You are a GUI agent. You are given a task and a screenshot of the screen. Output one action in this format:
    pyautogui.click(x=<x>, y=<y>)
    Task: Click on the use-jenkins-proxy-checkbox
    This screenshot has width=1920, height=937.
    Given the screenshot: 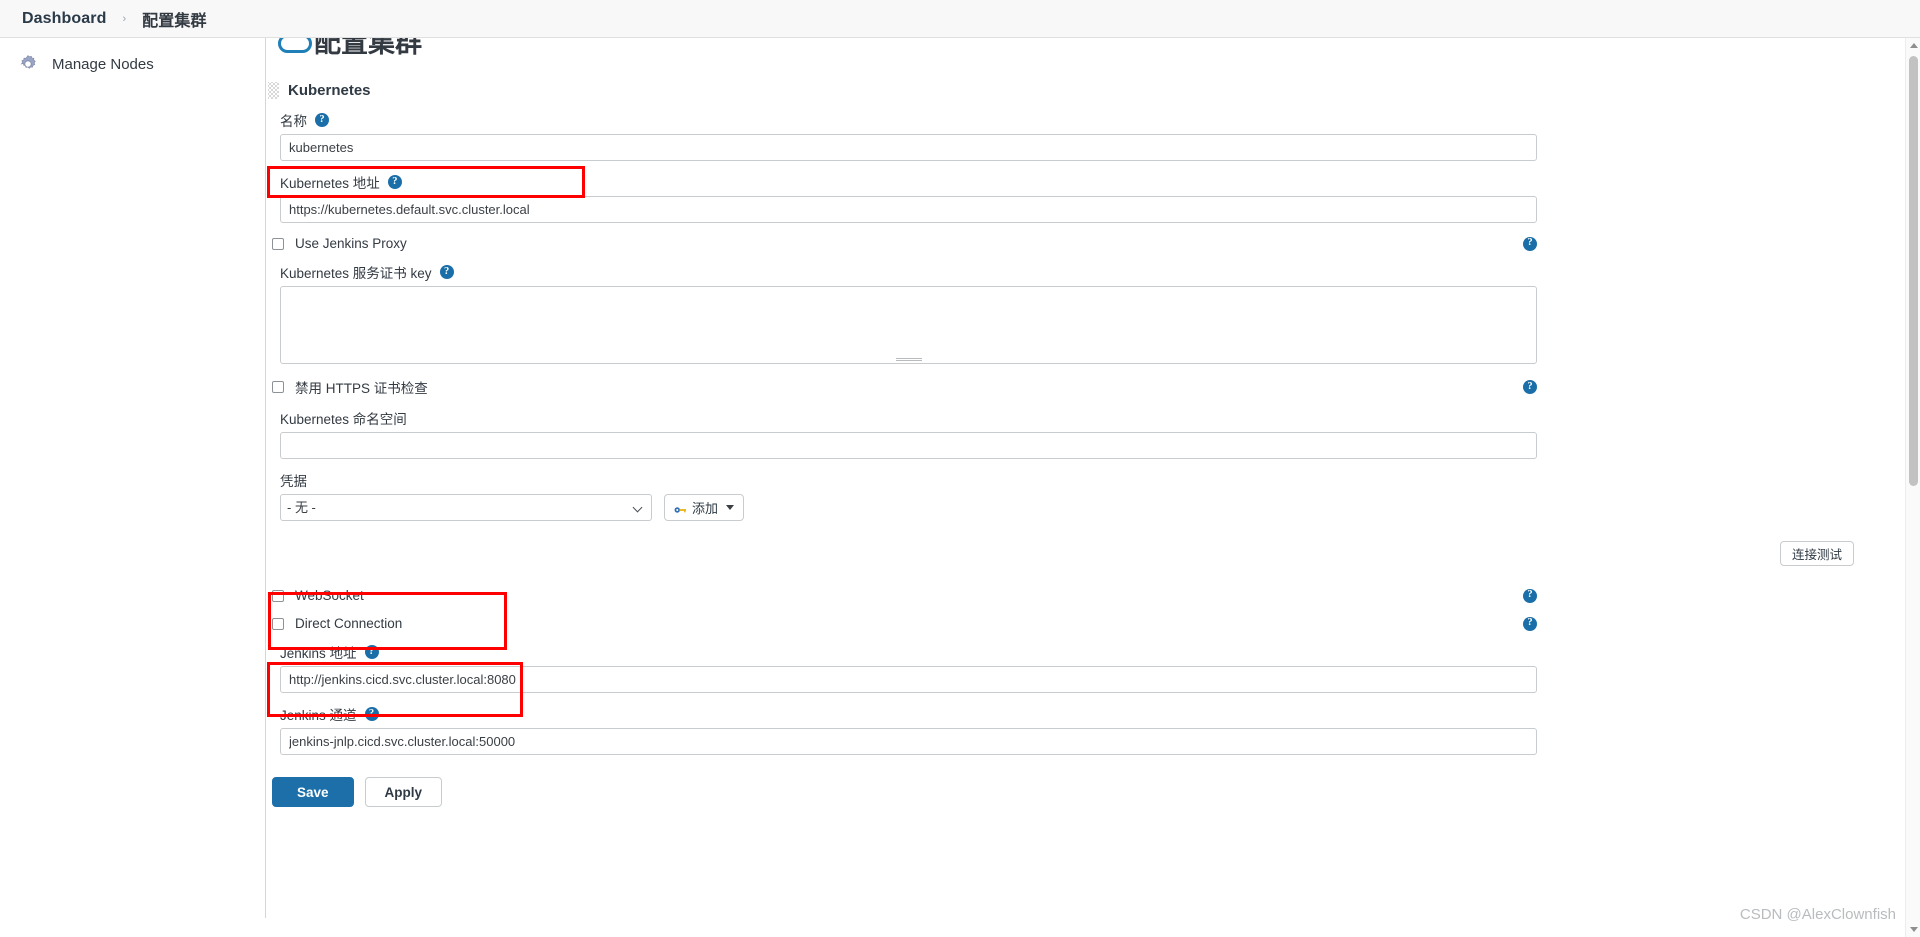 What is the action you would take?
    pyautogui.click(x=278, y=243)
    